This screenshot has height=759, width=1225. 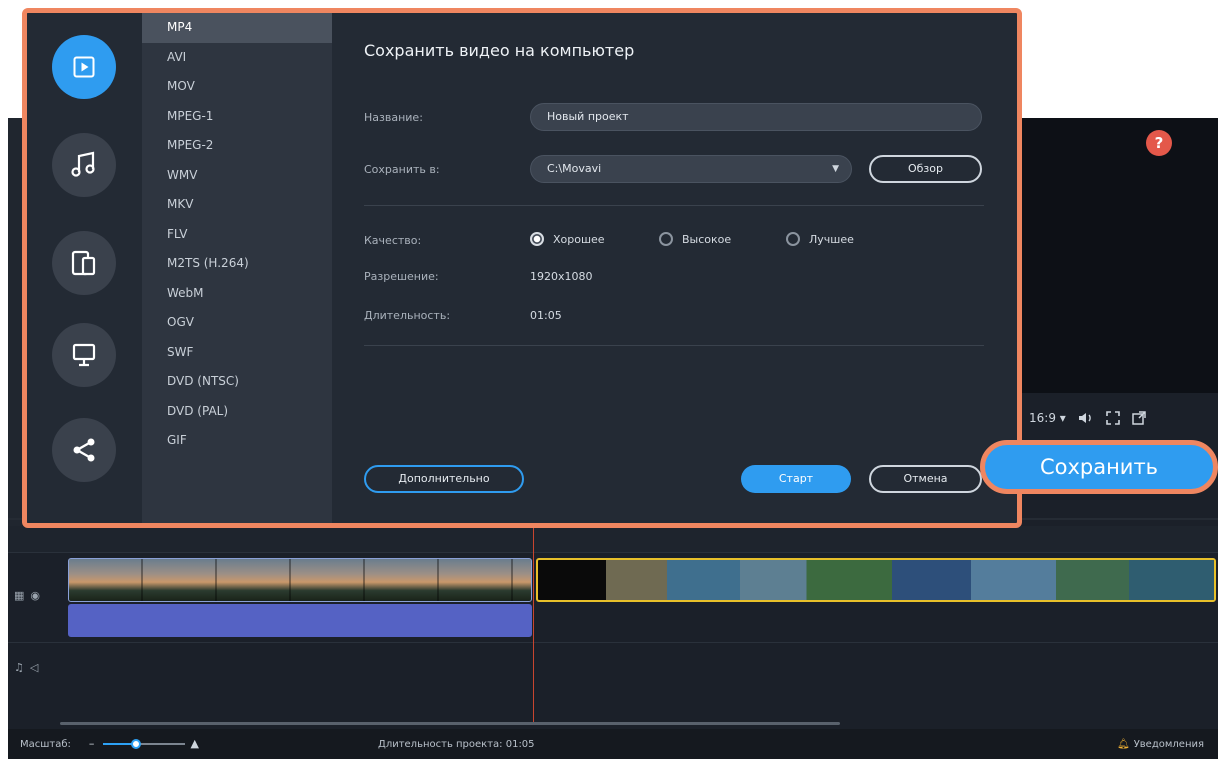 I want to click on notifications-button: 🔔︎ Уведомления, so click(x=1160, y=744).